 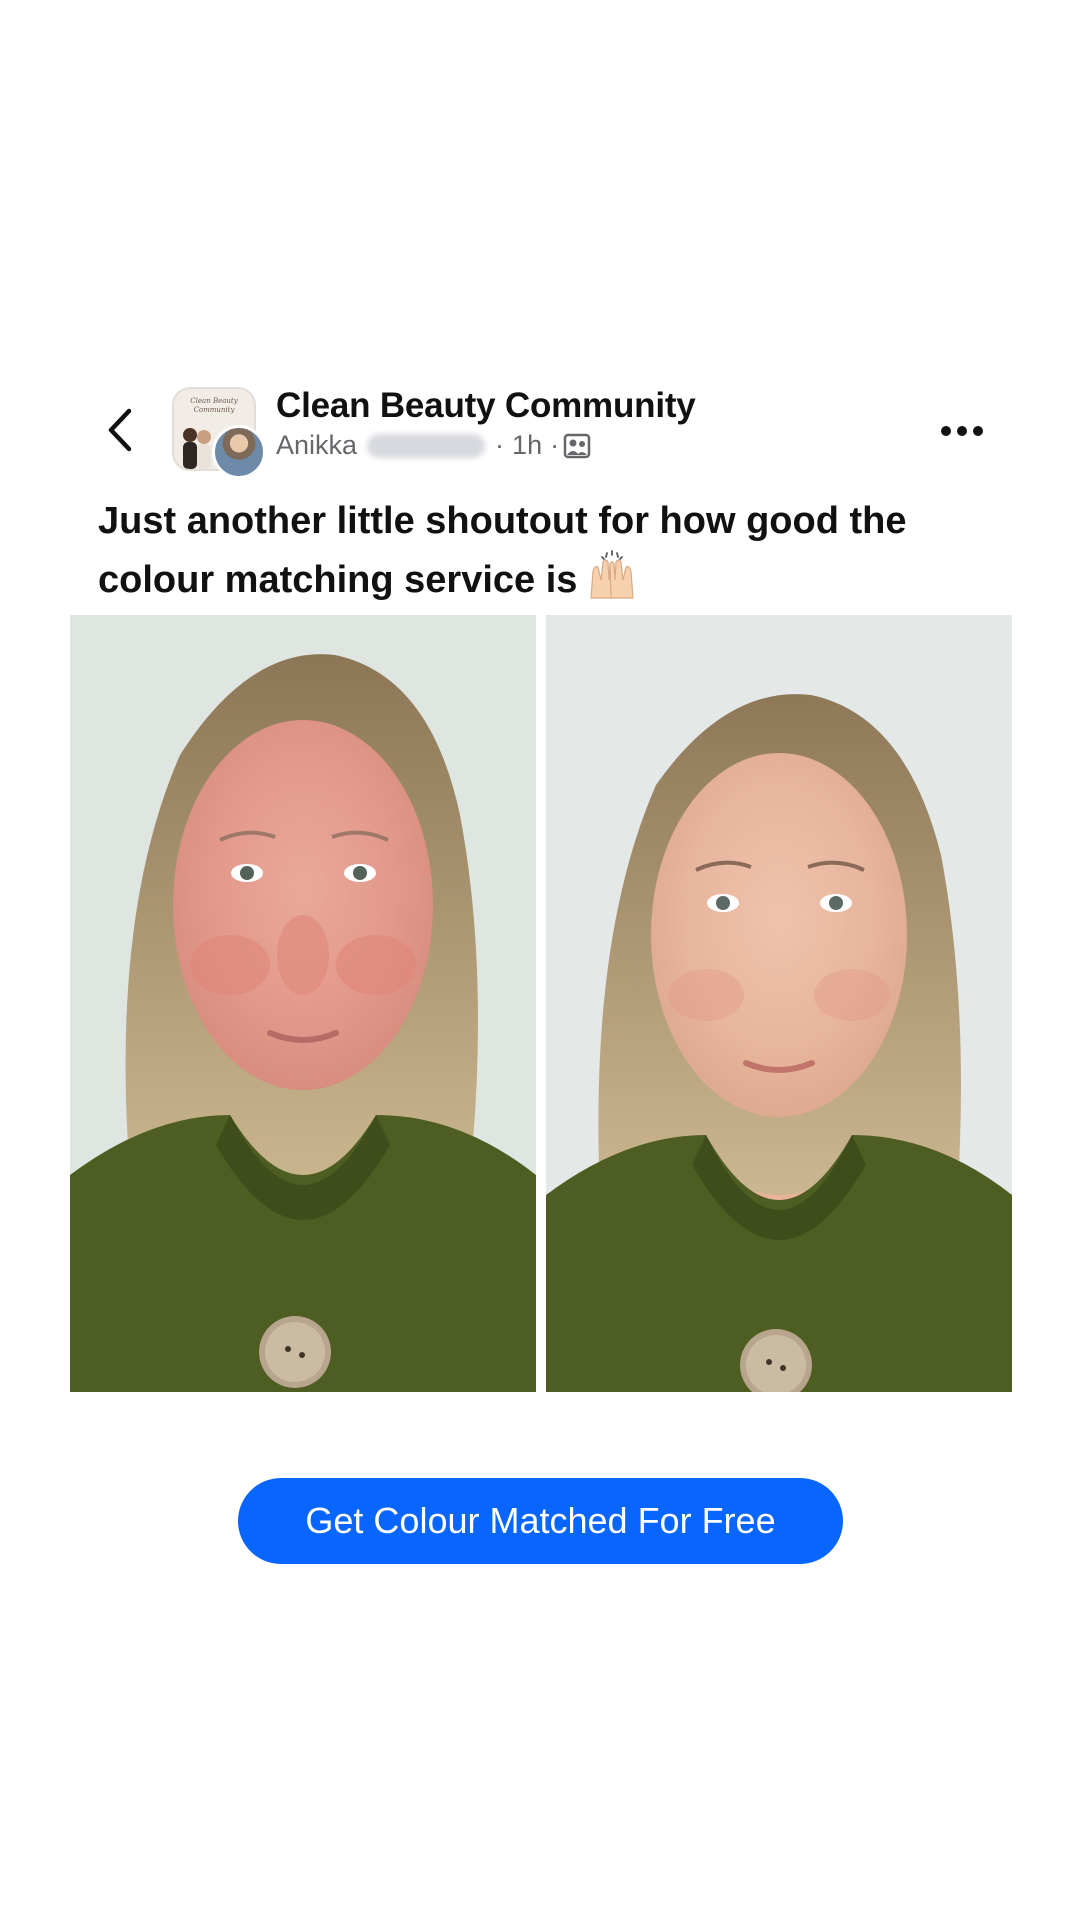 What do you see at coordinates (316, 445) in the screenshot?
I see `author-name: Anikka` at bounding box center [316, 445].